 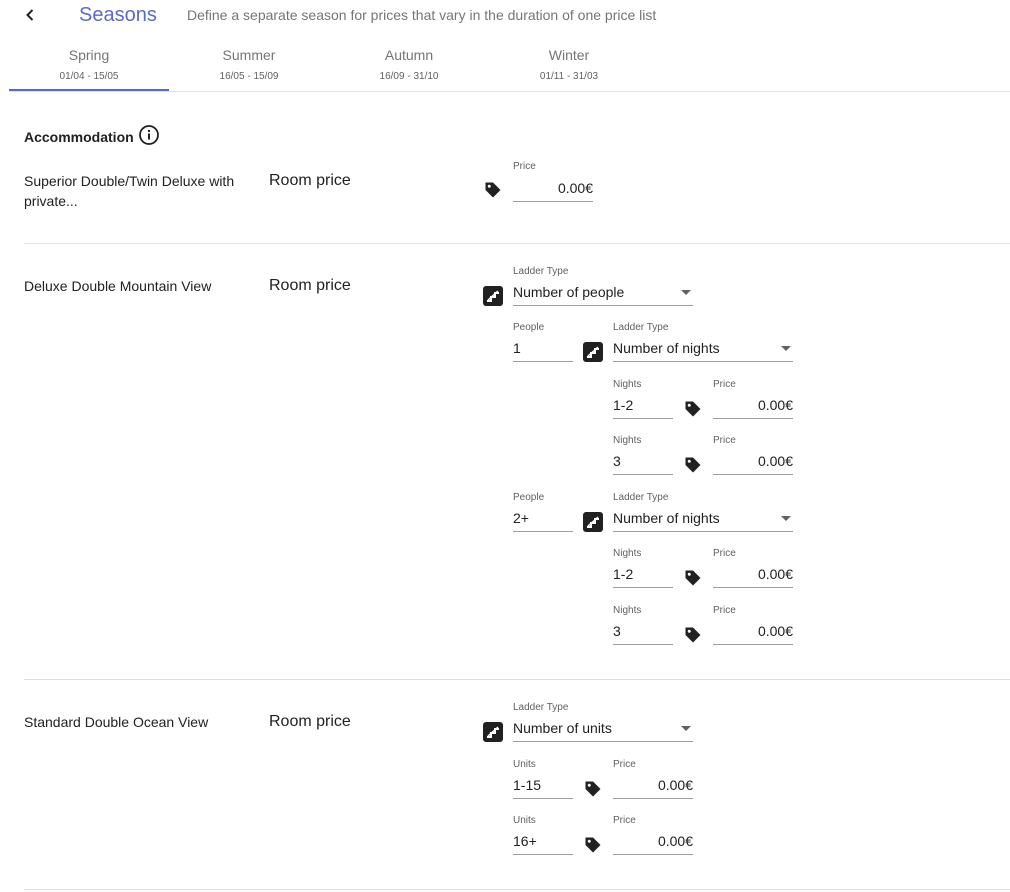 I want to click on tab-dates: 16/05 - 15/09, so click(x=249, y=76).